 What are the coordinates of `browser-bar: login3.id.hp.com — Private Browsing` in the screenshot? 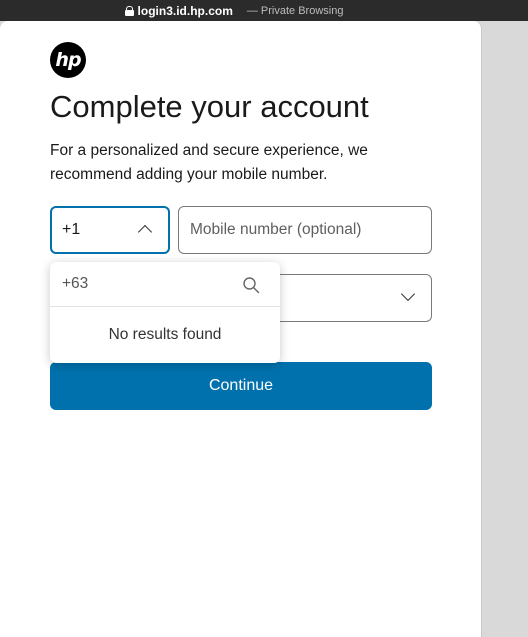 It's located at (264, 10).